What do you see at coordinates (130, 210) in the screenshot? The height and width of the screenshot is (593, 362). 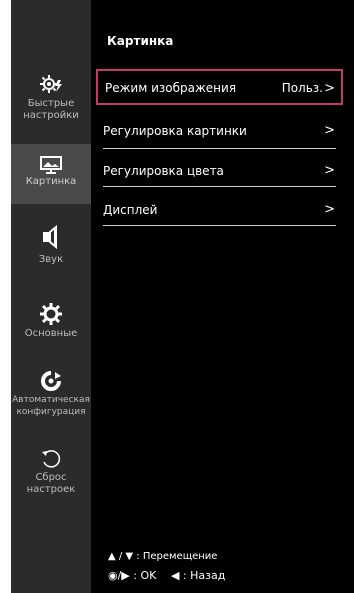 I see `menu-item-label: Дисплей` at bounding box center [130, 210].